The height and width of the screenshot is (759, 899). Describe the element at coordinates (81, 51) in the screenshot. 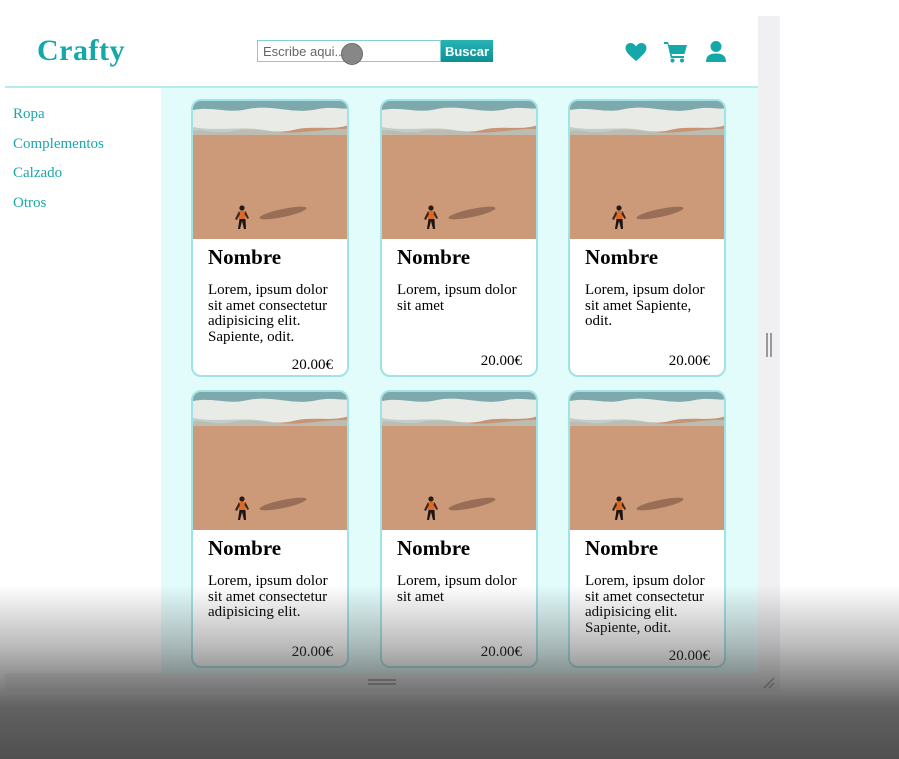

I see `site-logo: Crafty` at that location.